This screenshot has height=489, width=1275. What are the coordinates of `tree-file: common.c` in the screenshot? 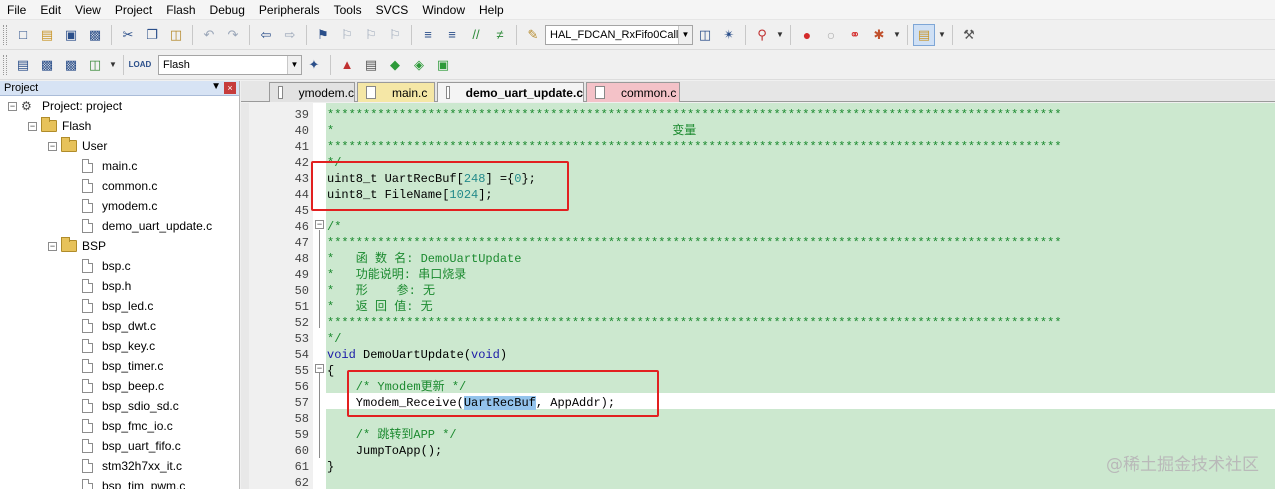 It's located at (119, 186).